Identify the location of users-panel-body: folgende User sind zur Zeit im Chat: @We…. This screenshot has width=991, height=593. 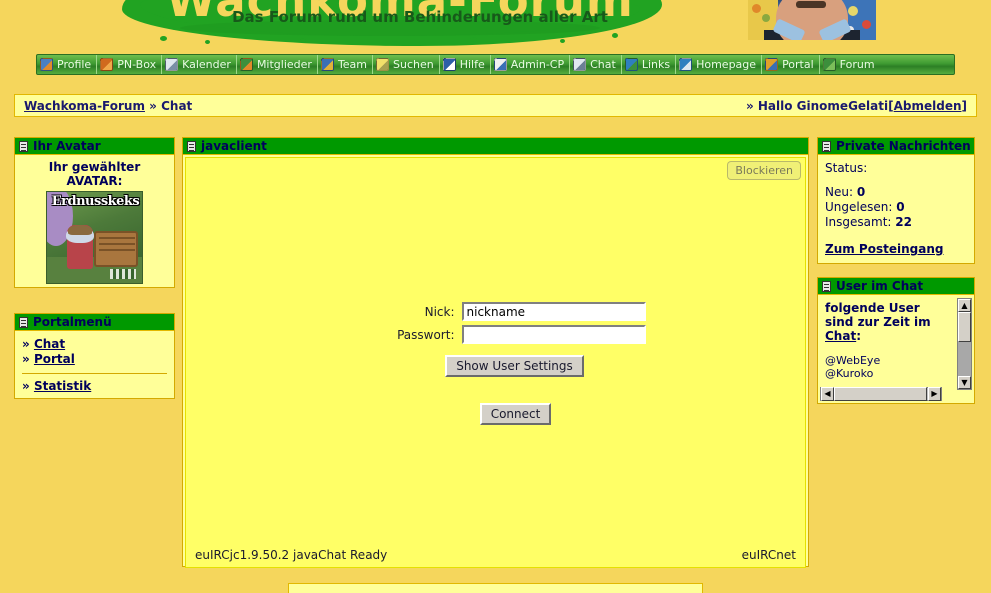
(896, 349).